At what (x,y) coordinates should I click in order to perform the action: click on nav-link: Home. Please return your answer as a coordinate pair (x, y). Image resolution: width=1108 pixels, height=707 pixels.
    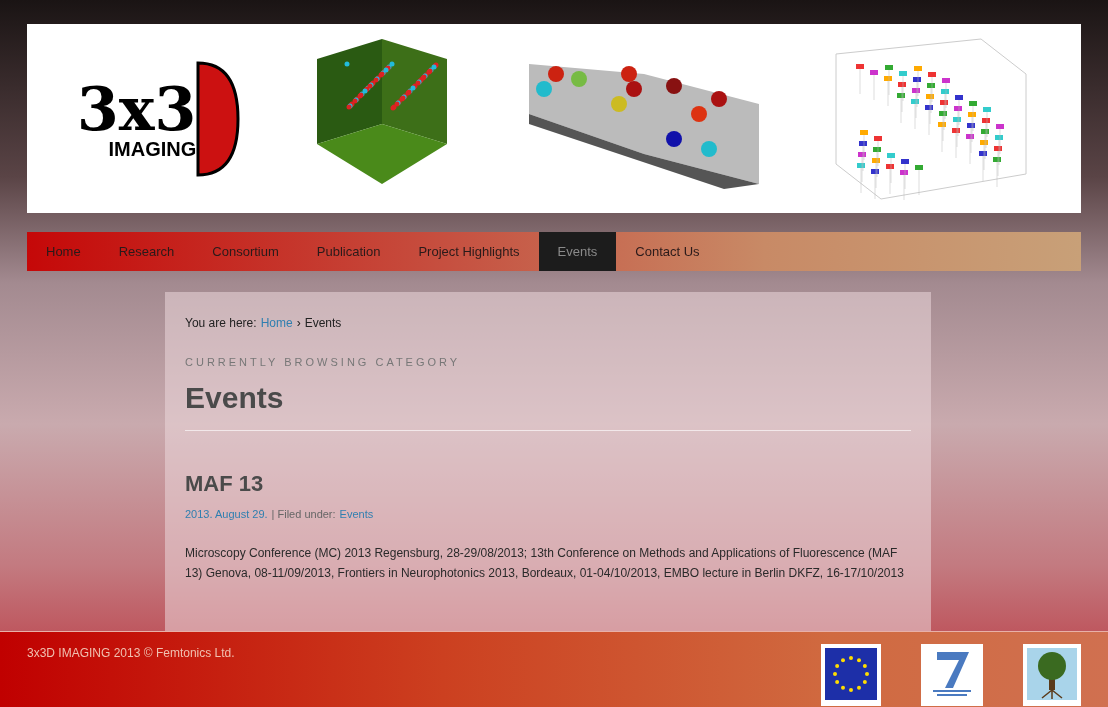
    Looking at the image, I should click on (63, 251).